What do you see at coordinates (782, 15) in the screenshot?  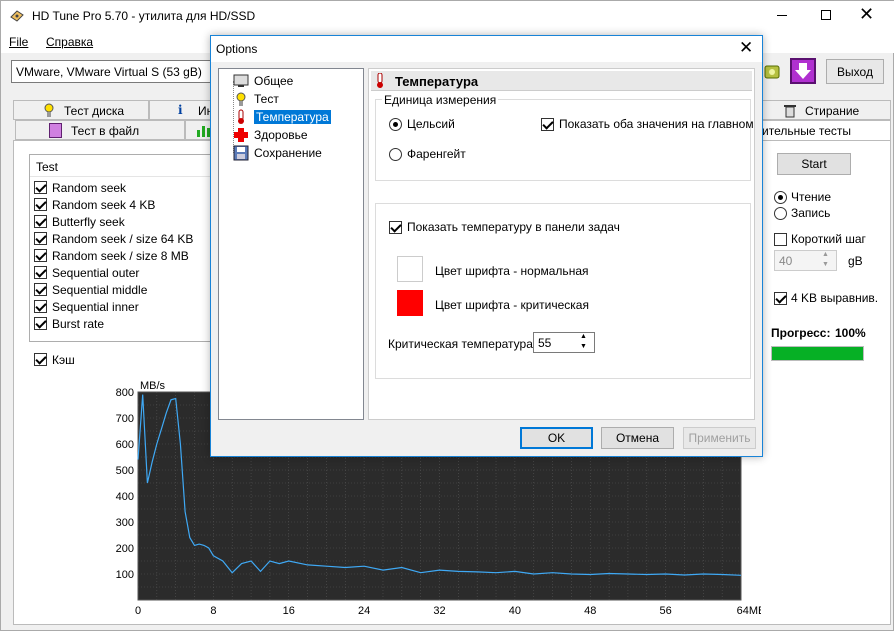 I see `minimize-icon` at bounding box center [782, 15].